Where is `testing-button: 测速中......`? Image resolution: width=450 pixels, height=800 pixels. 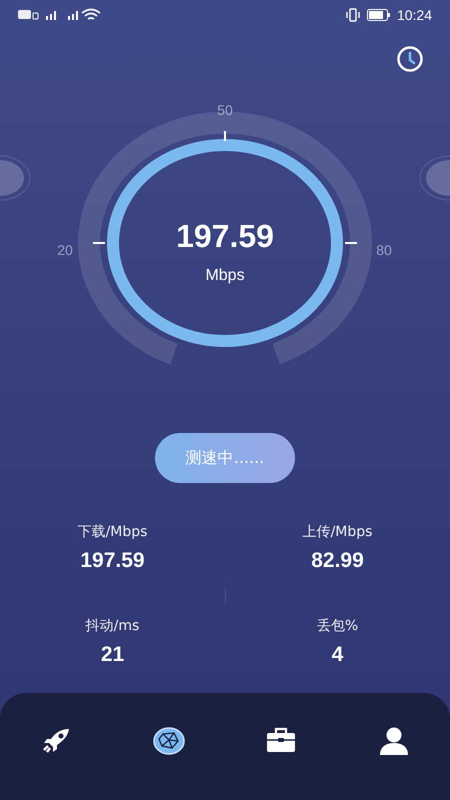 testing-button: 测速中...... is located at coordinates (225, 458).